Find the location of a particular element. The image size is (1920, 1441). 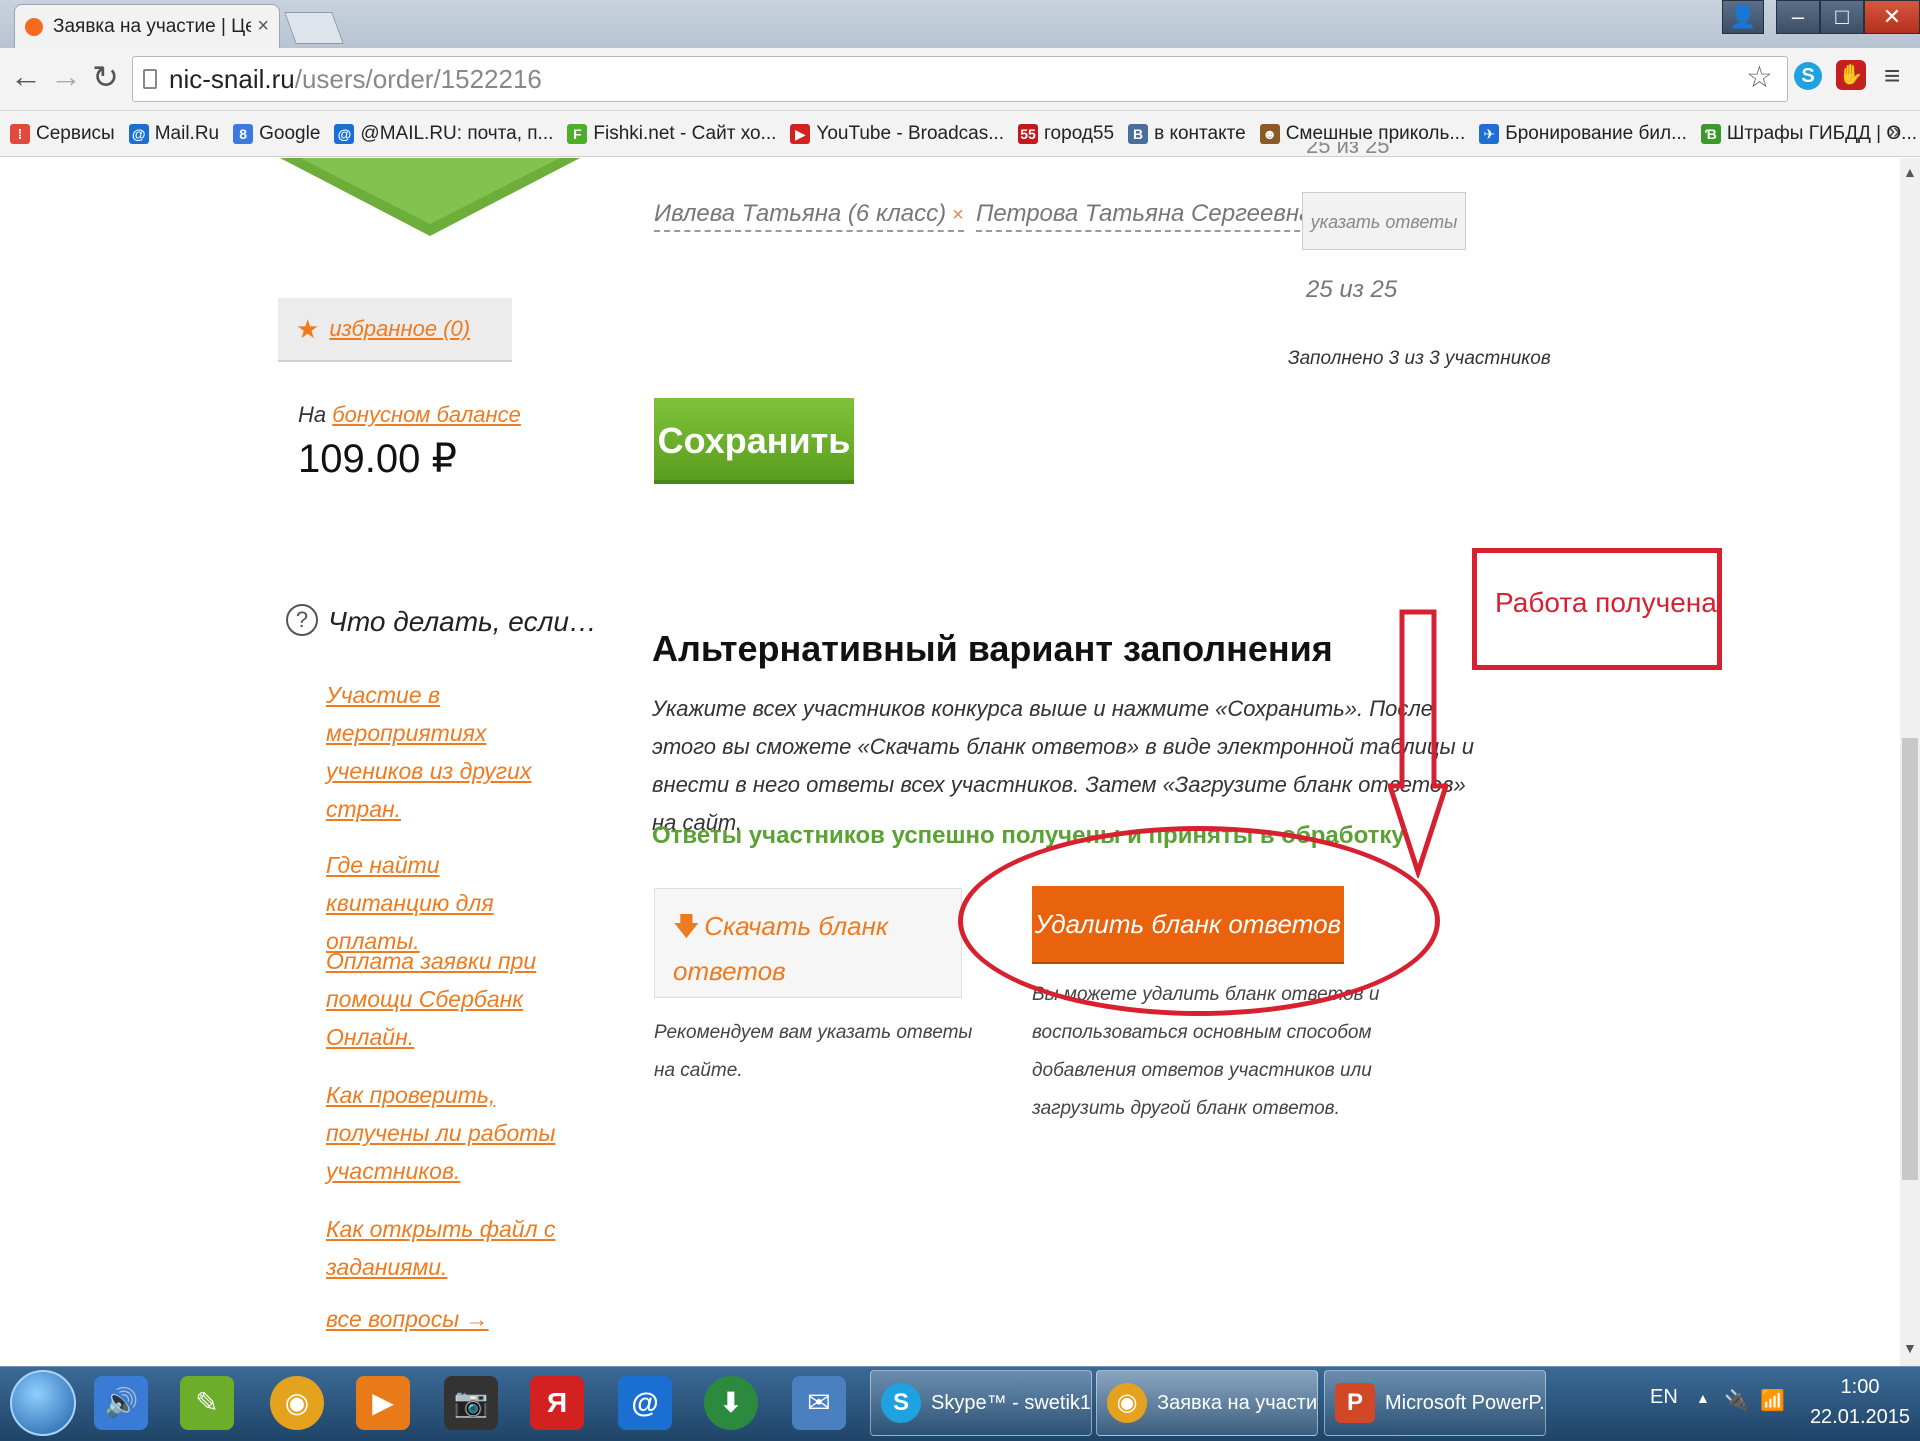

section-heading: Альтернативный вариант заполнения is located at coordinates (992, 648).